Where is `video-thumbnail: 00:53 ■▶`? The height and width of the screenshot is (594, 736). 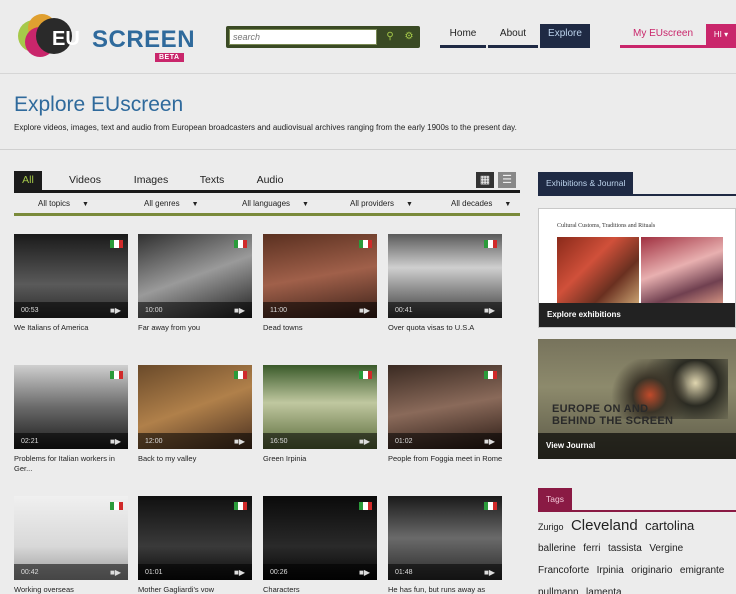
video-thumbnail: 00:53 ■▶ is located at coordinates (71, 276).